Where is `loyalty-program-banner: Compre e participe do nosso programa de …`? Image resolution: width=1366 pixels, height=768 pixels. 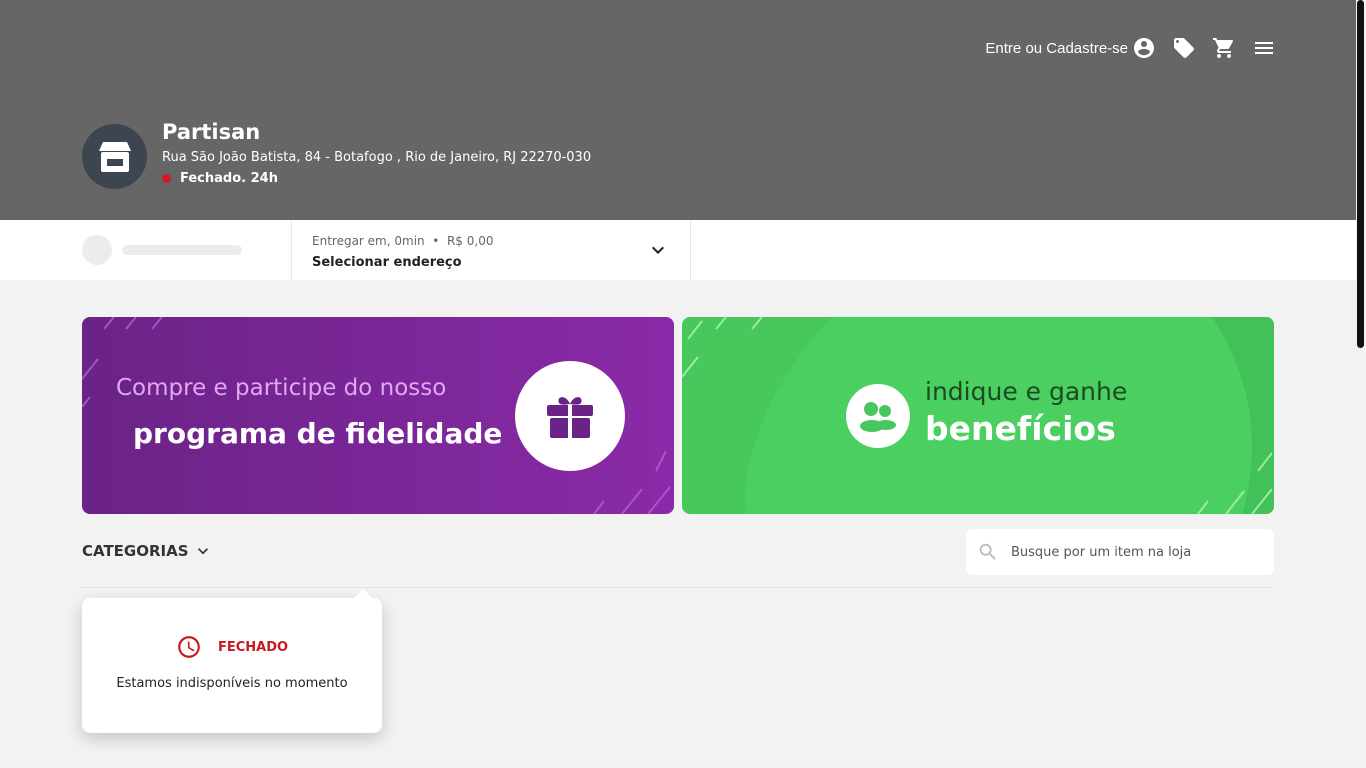
loyalty-program-banner: Compre e participe do nosso programa de … is located at coordinates (378, 415).